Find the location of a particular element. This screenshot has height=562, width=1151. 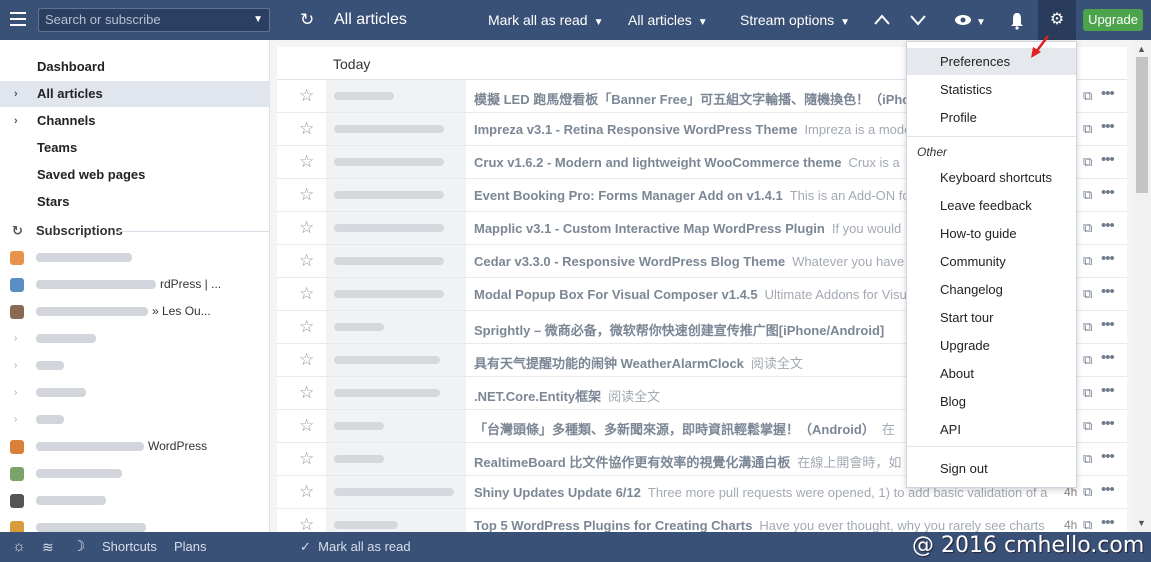

menu-item-how-to-guide: How-to guide is located at coordinates (991, 233).